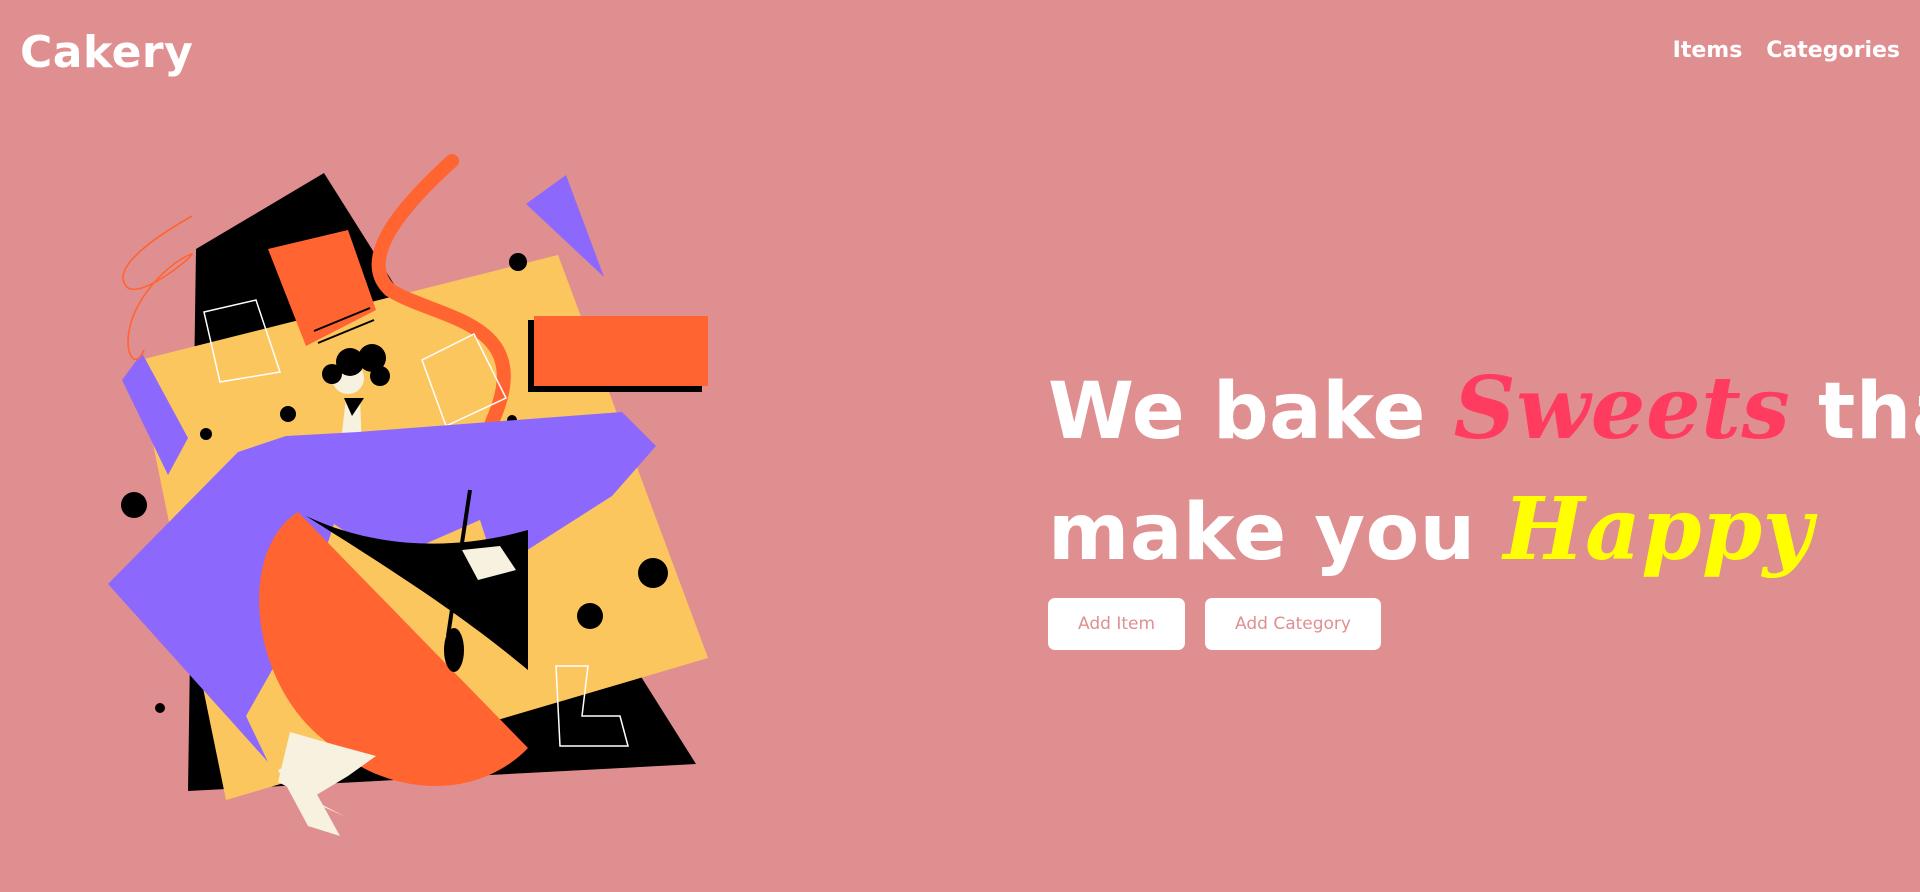 The width and height of the screenshot is (1920, 892). Describe the element at coordinates (960, 52) in the screenshot. I see `navbar: Cakery Items Categories` at that location.